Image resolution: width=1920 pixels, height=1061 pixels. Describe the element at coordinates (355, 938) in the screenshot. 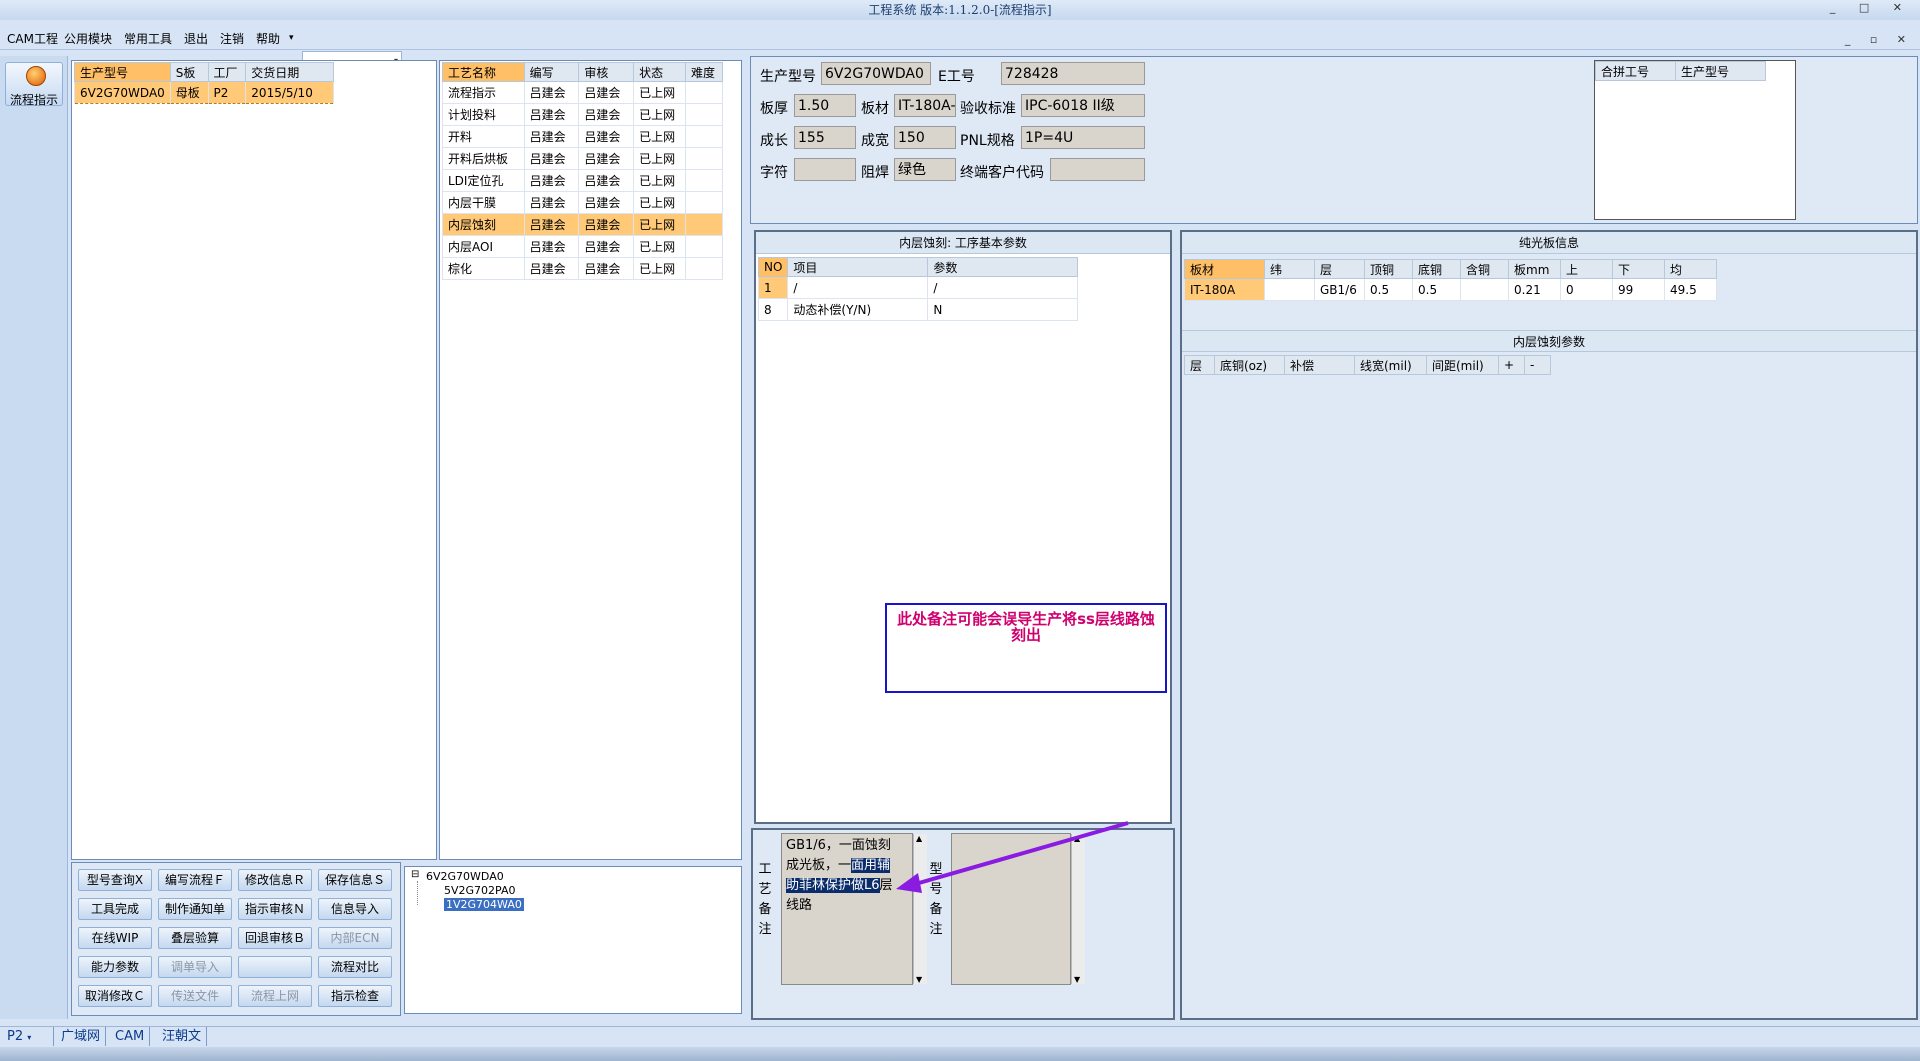

I see `internal-ecn-button: 内部ECN` at that location.